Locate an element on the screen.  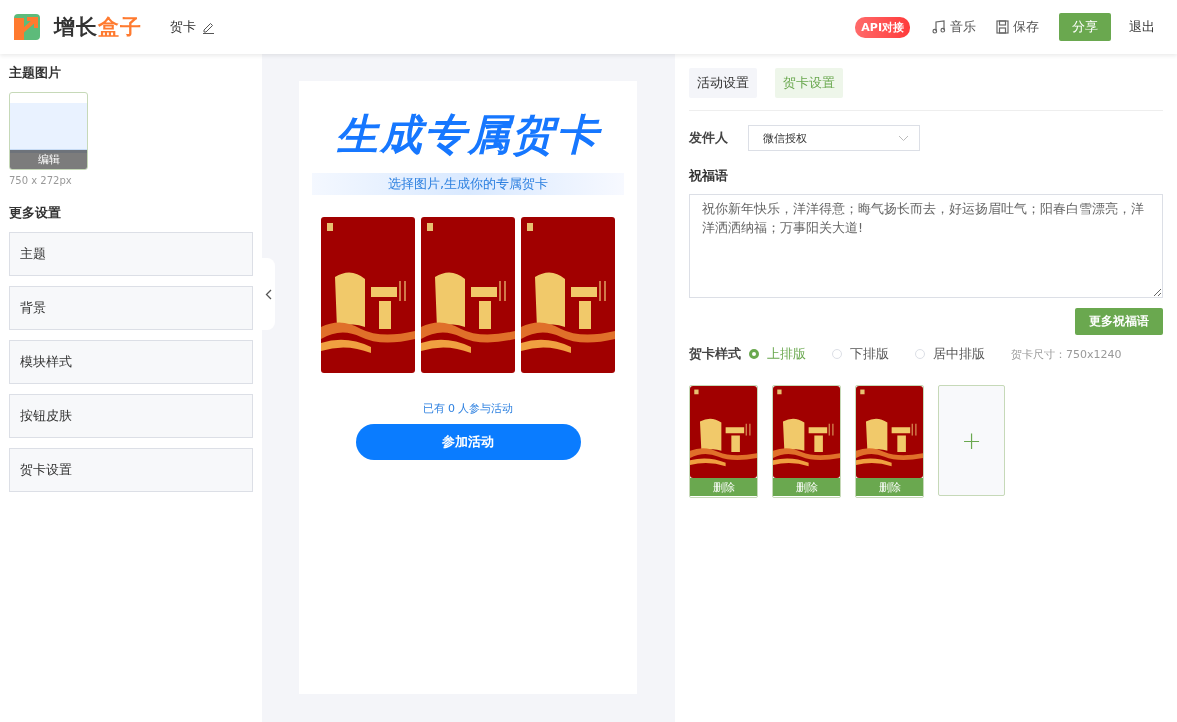
exit-link: 退出 is located at coordinates (1142, 27).